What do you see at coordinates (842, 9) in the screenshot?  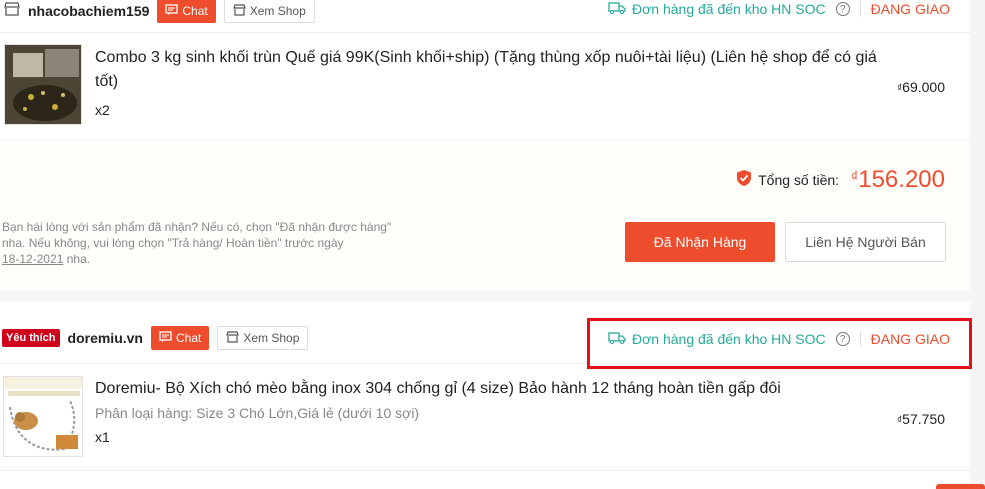 I see `help-icon: ?` at bounding box center [842, 9].